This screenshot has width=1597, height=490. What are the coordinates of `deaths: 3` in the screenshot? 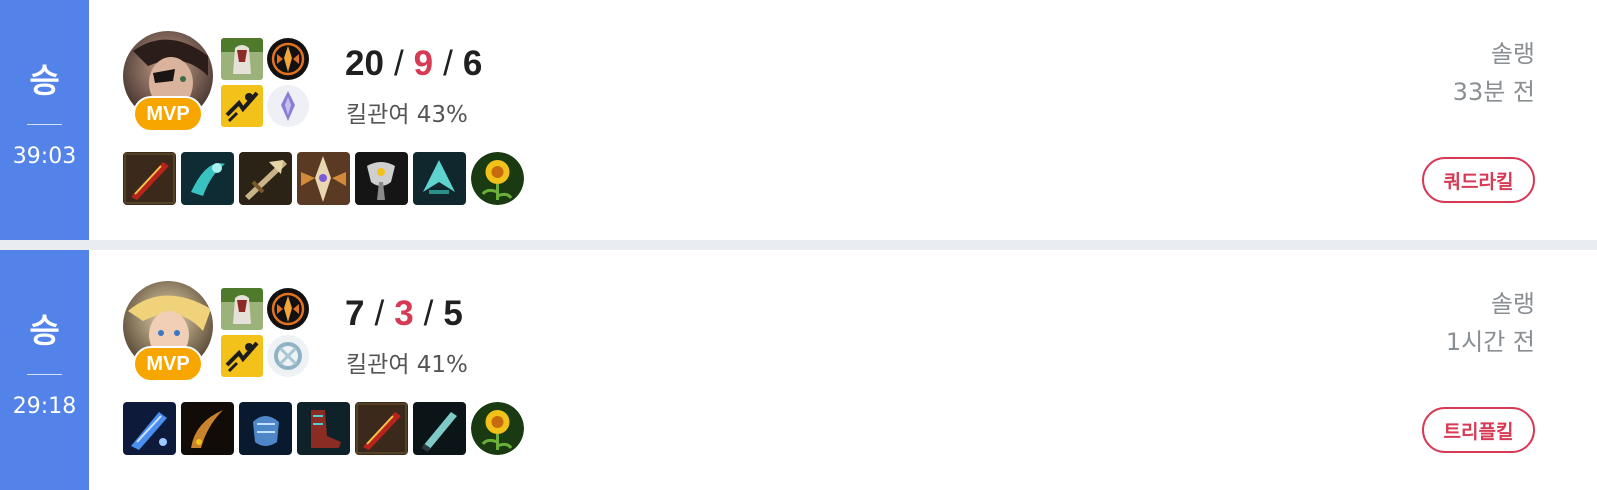 It's located at (404, 313).